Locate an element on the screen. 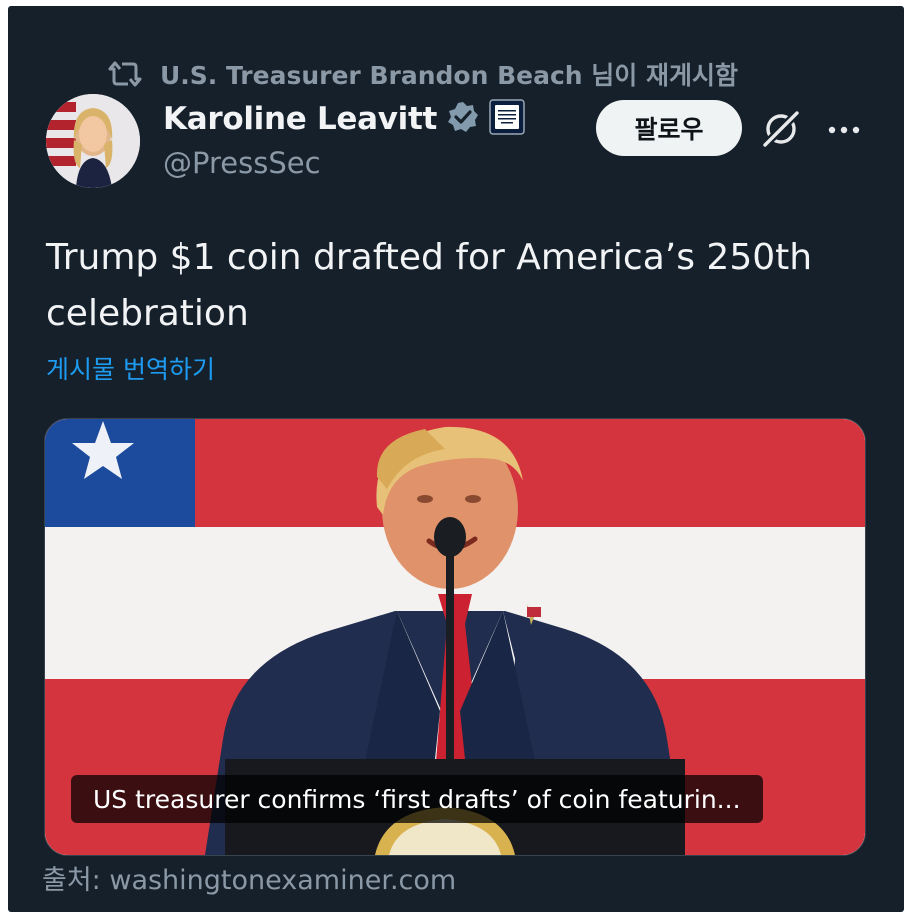  verified-badge-icon is located at coordinates (463, 119).